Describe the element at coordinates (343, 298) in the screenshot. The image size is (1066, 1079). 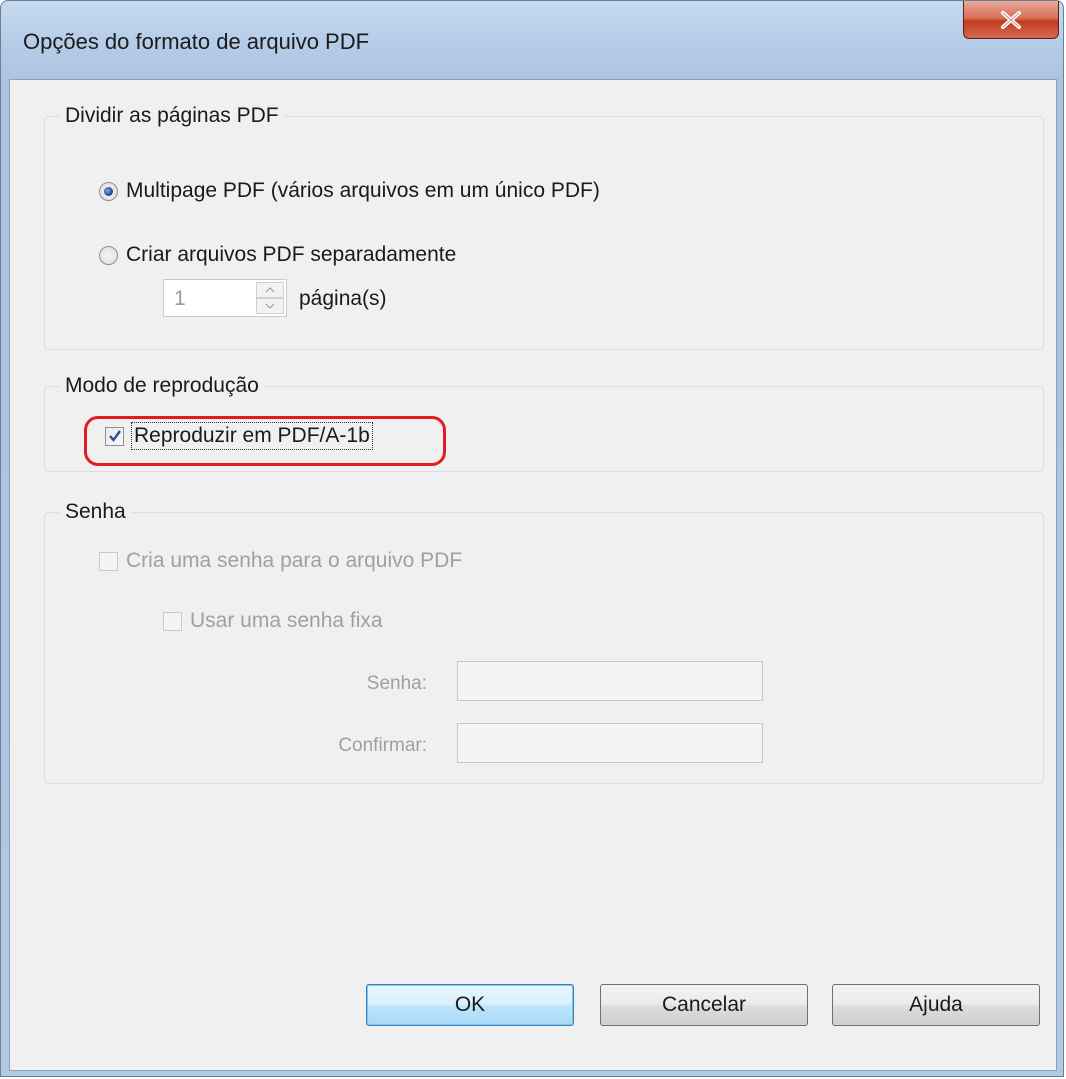
I see `pages-unit-label: página(s)` at that location.